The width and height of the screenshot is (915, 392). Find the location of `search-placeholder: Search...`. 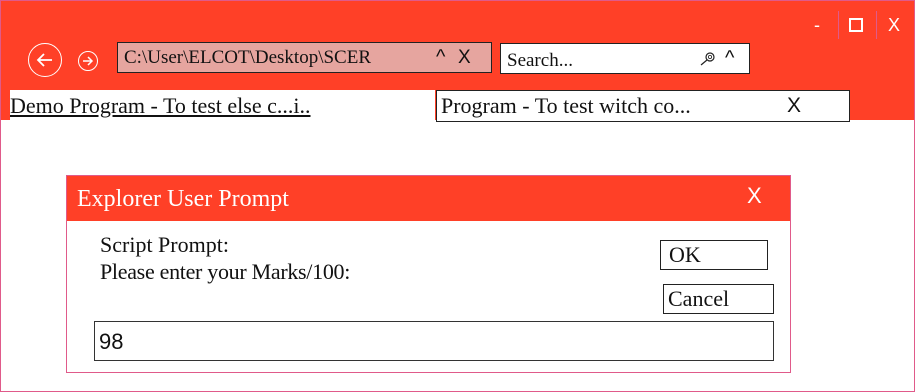

search-placeholder: Search... is located at coordinates (540, 60).